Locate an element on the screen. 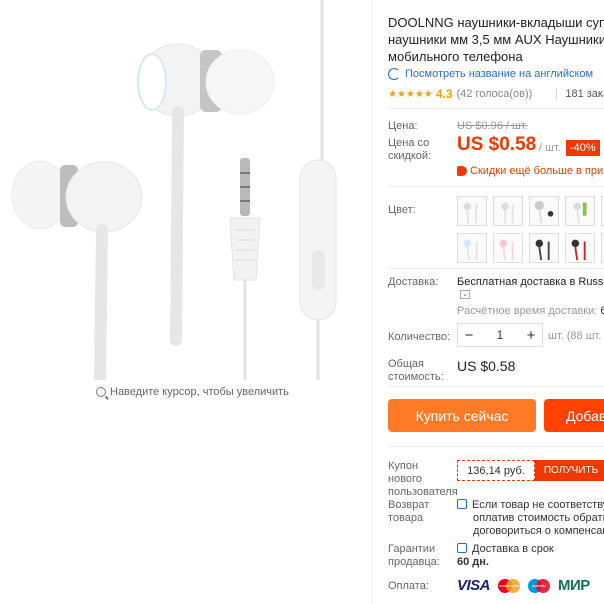 This screenshot has width=604, height=604. price-label: Цена: is located at coordinates (403, 126).